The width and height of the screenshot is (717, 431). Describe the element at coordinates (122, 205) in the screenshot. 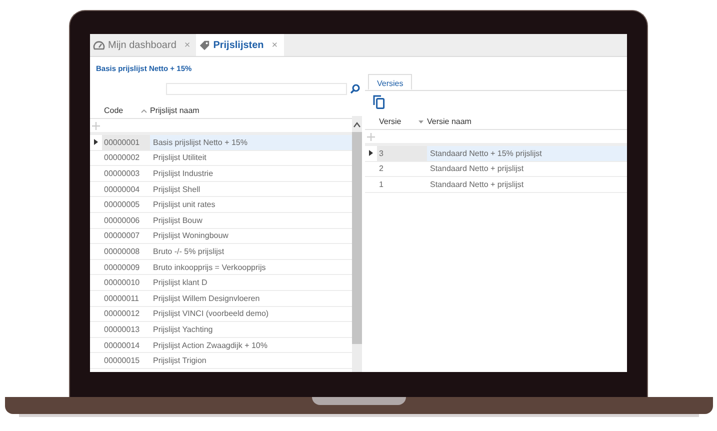

I see `table-cell-text: 00000005` at that location.